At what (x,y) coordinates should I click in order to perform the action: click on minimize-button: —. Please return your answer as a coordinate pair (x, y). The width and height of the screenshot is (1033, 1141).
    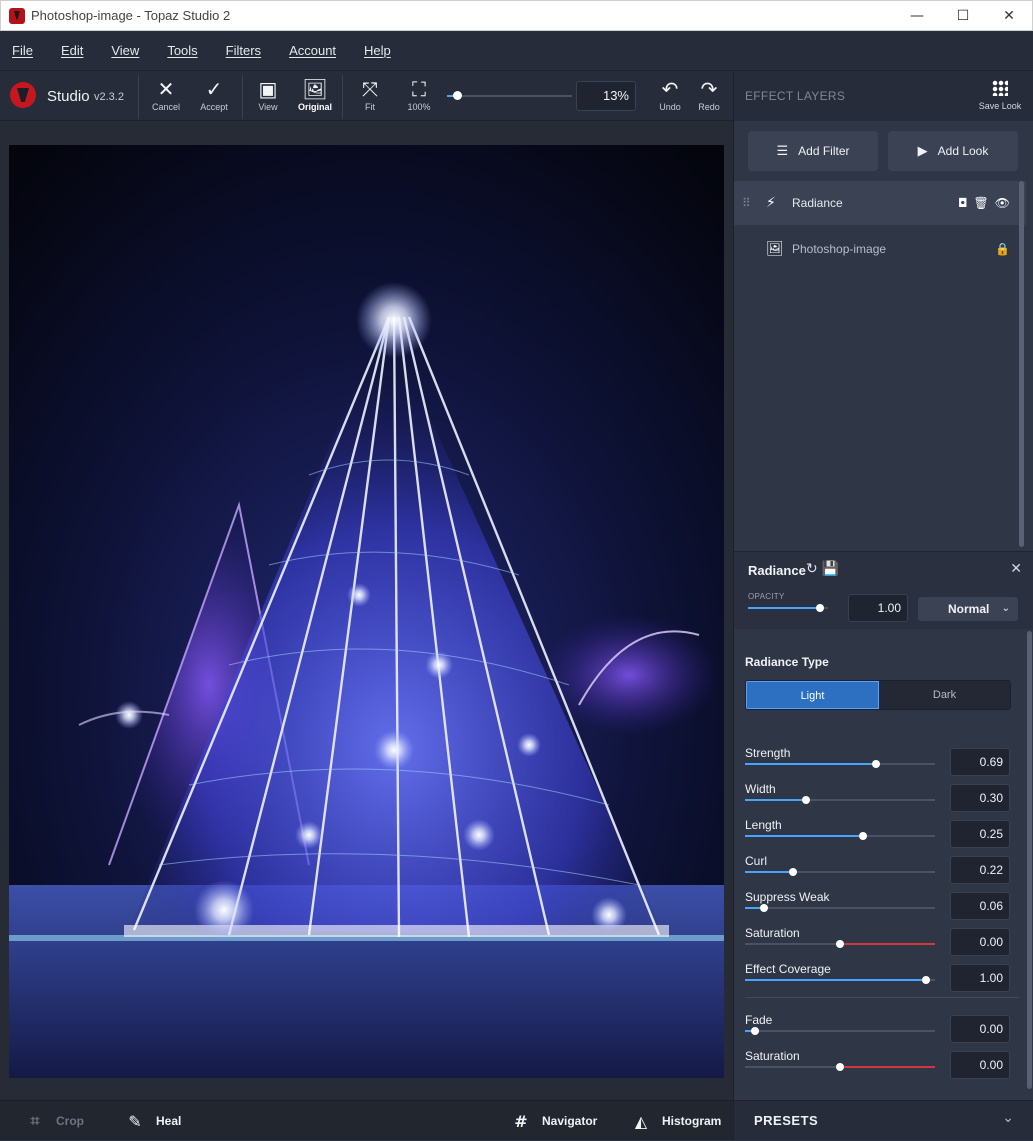
    Looking at the image, I should click on (917, 16).